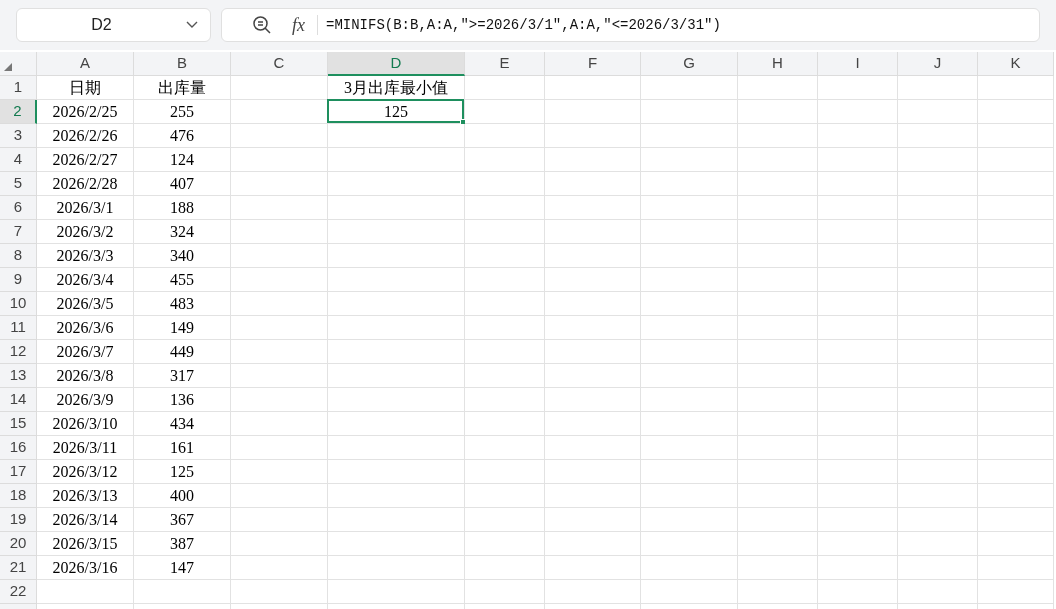 This screenshot has width=1056, height=609. I want to click on table-cell: 255, so click(182, 112).